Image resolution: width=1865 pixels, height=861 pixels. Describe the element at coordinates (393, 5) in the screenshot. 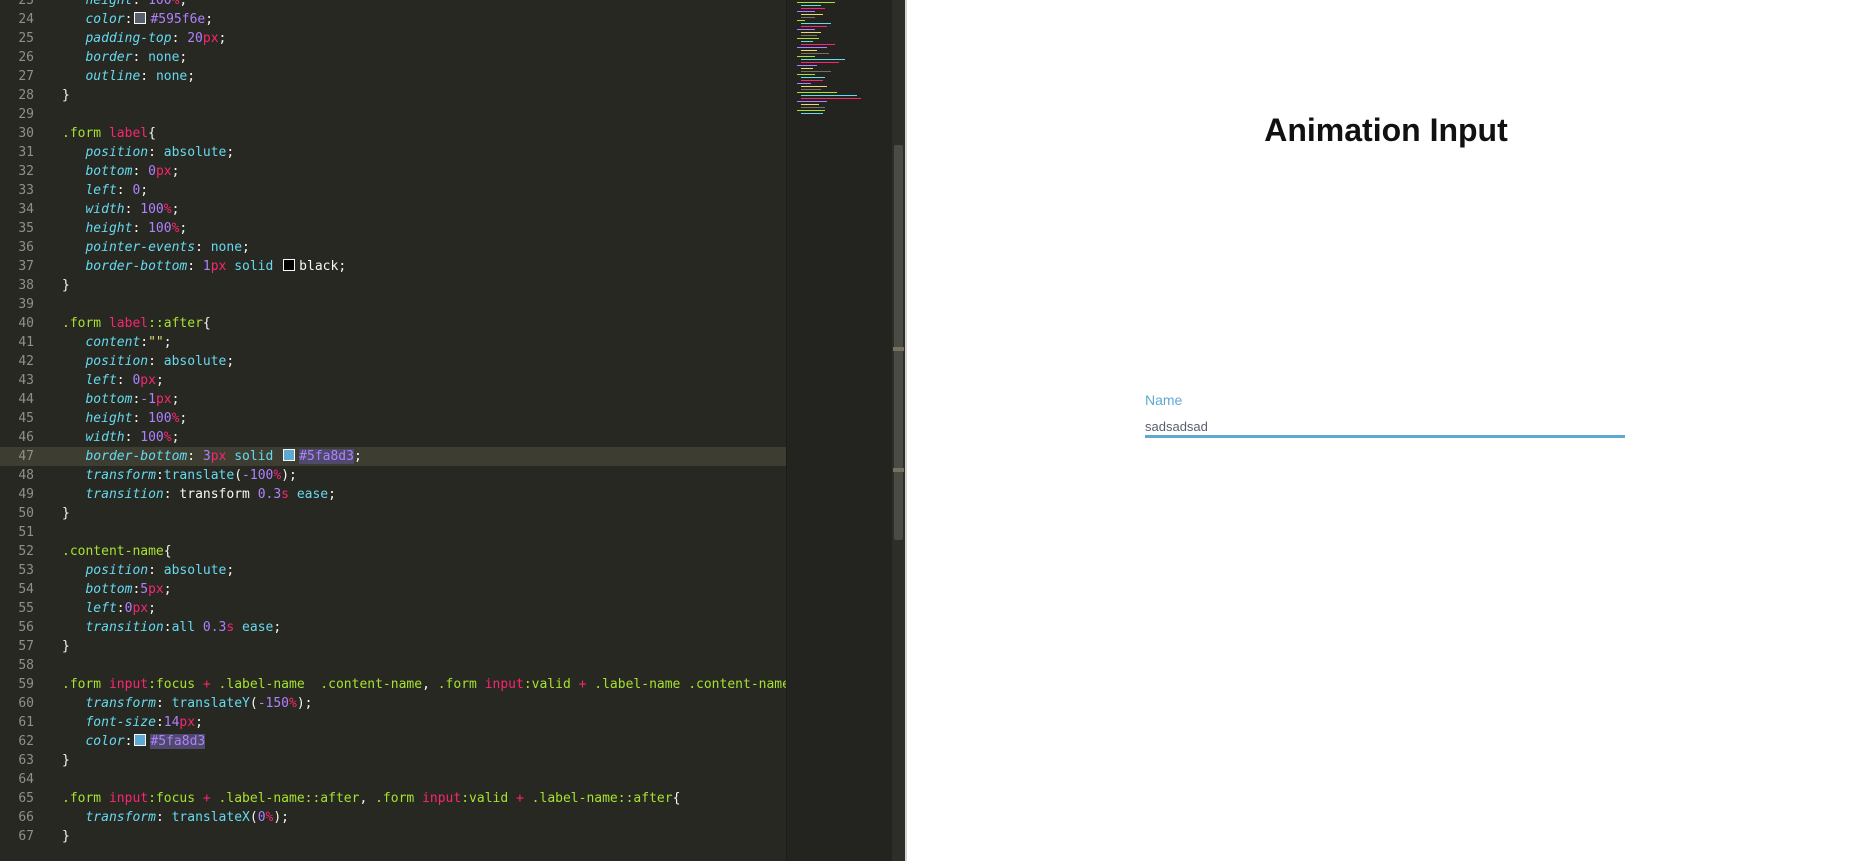

I see `code-line: 23 height: 100%;` at that location.